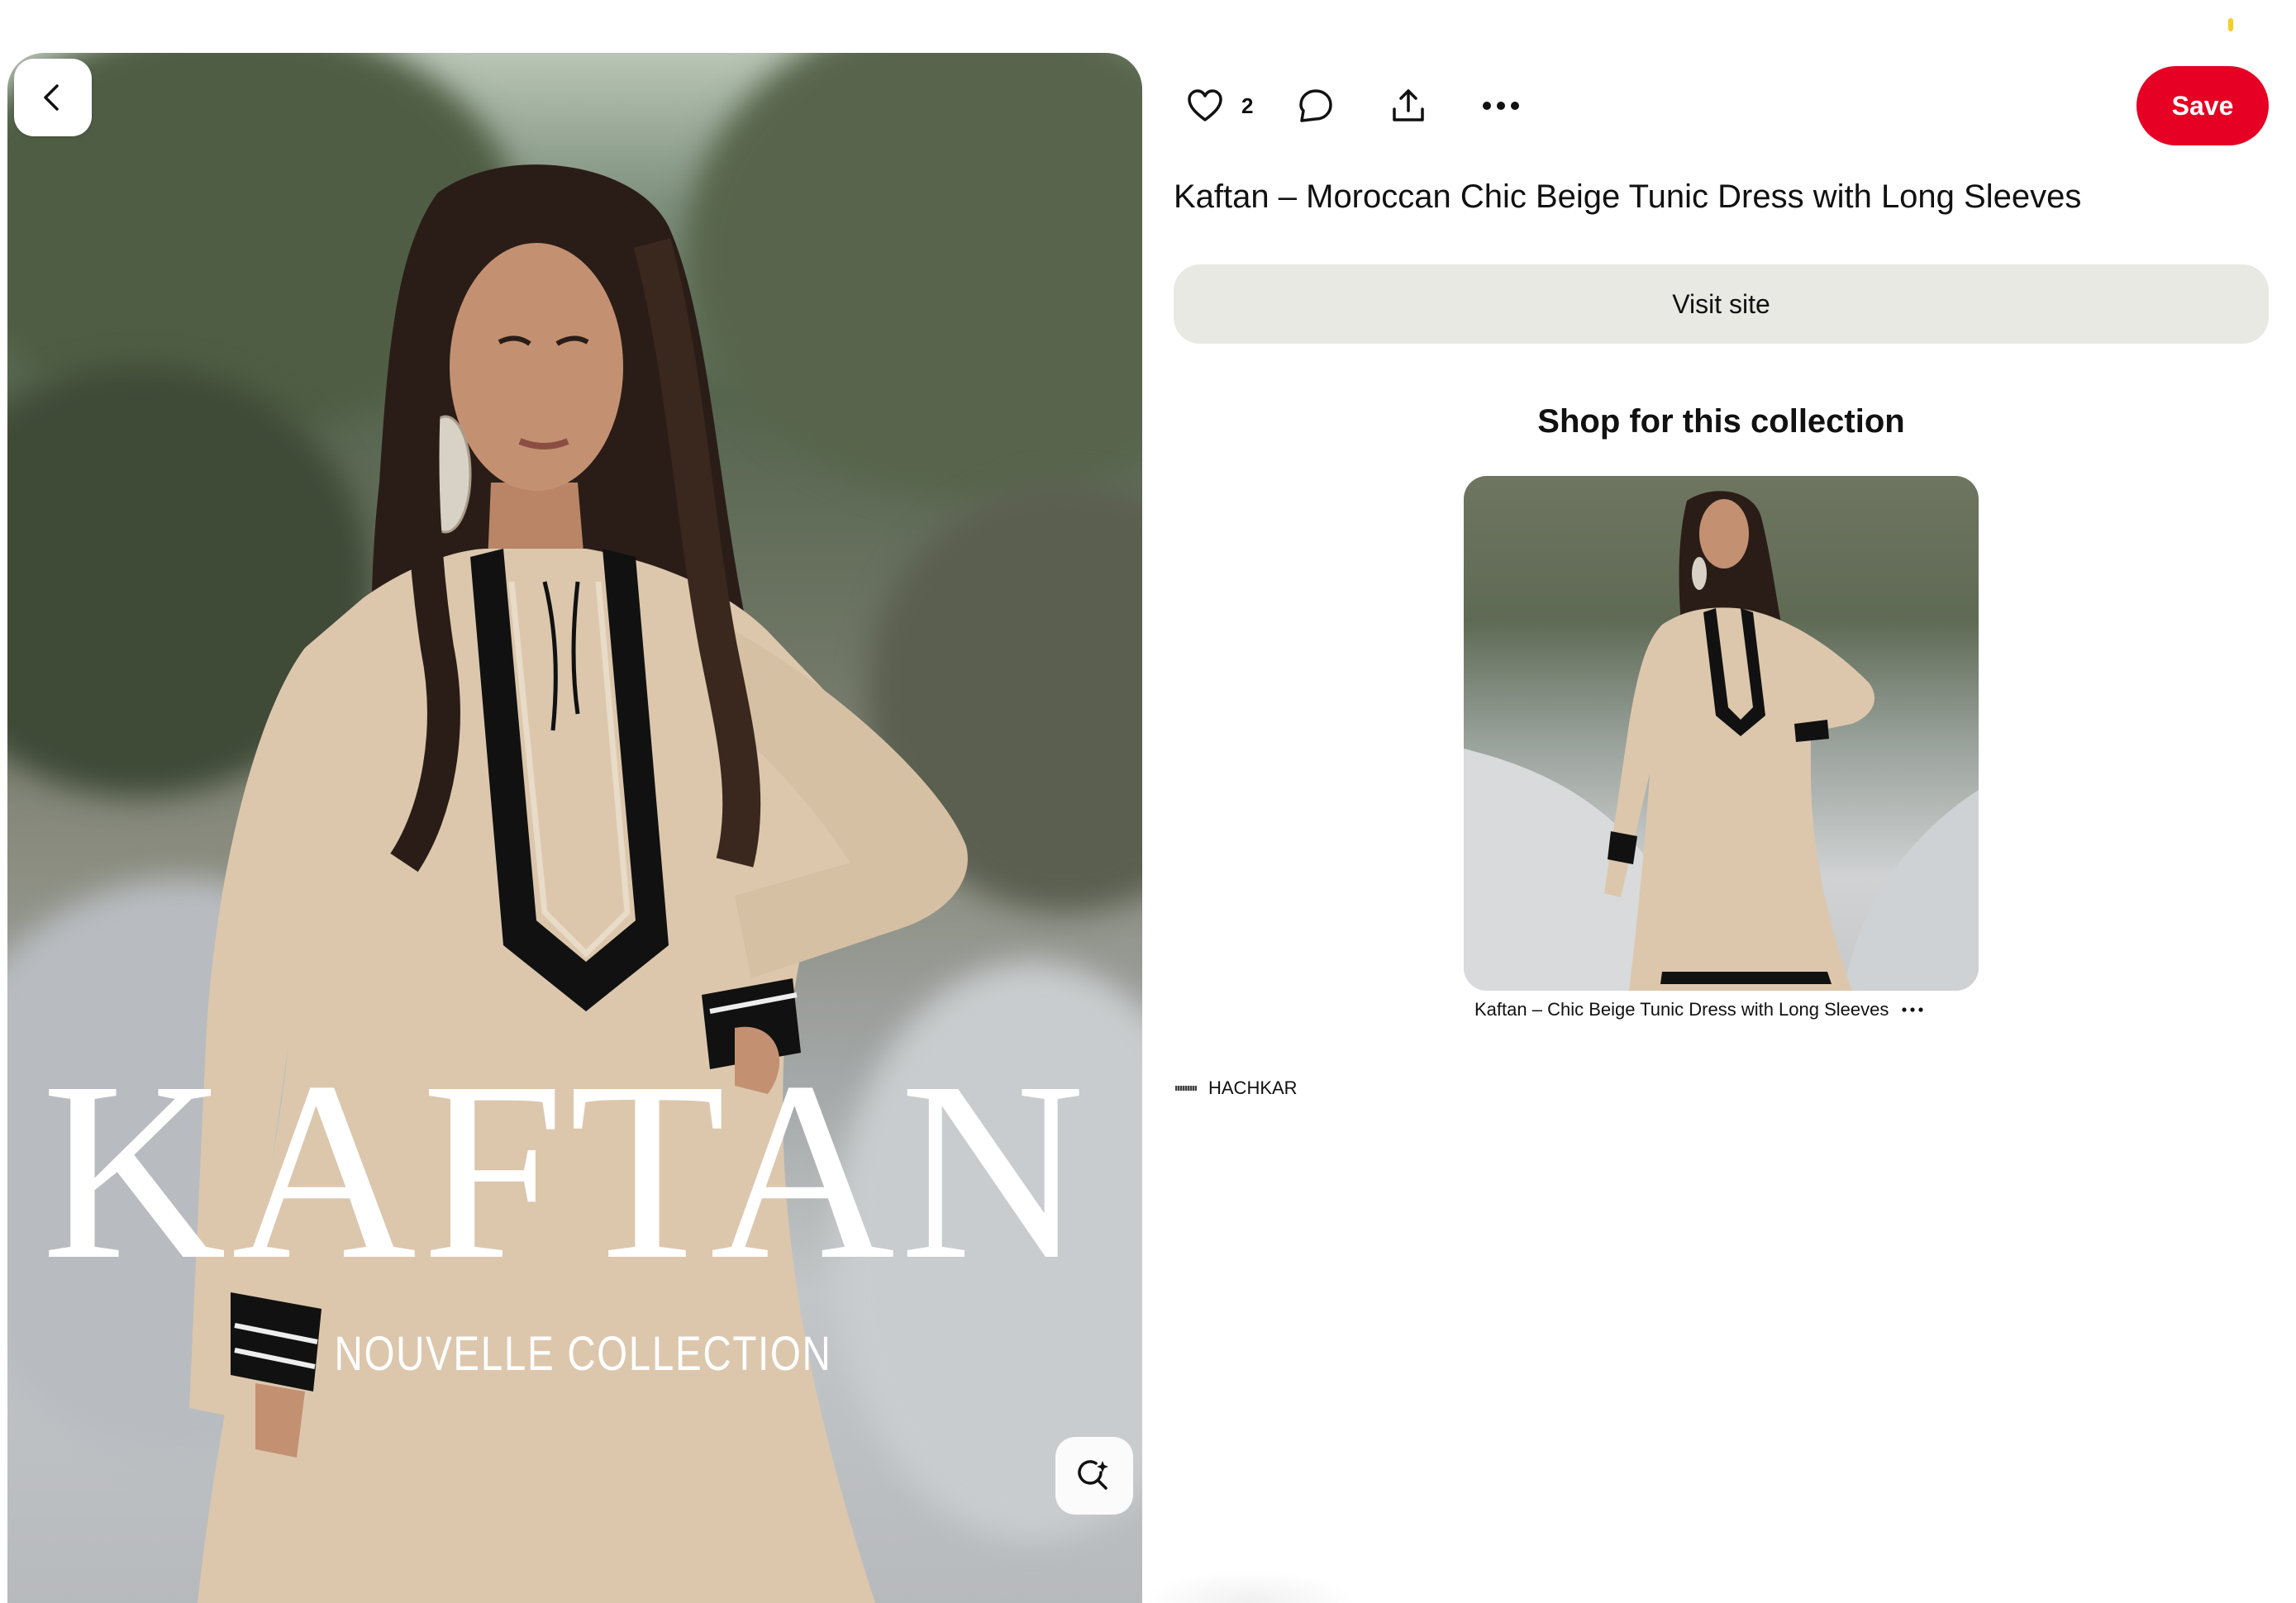 The image size is (2296, 1603). Describe the element at coordinates (1249, 1586) in the screenshot. I see `scroll-shadow` at that location.